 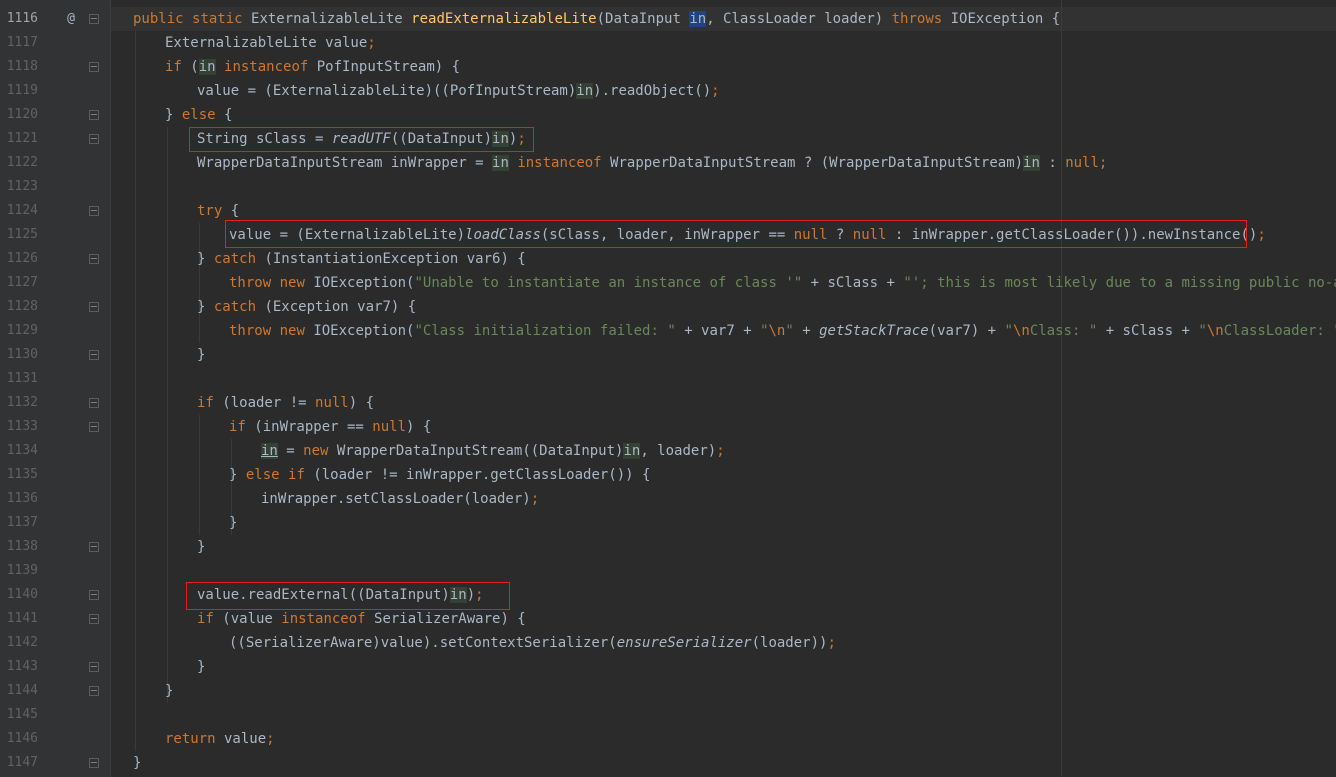 What do you see at coordinates (306, 307) in the screenshot?
I see `code-text: } catch (Exception var7) {` at bounding box center [306, 307].